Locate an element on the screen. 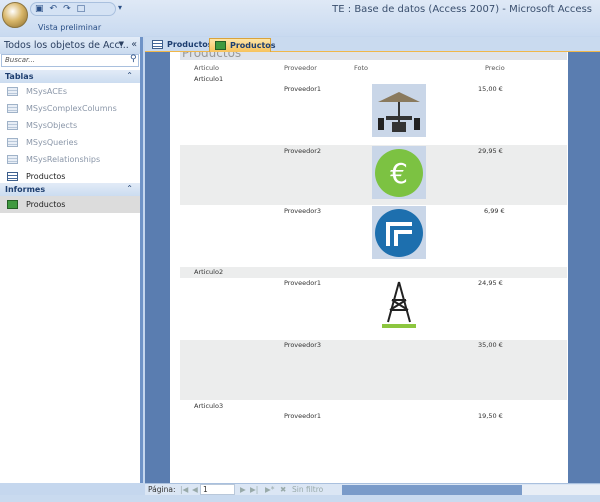  tab-productos-report: Productos is located at coordinates (242, 45).